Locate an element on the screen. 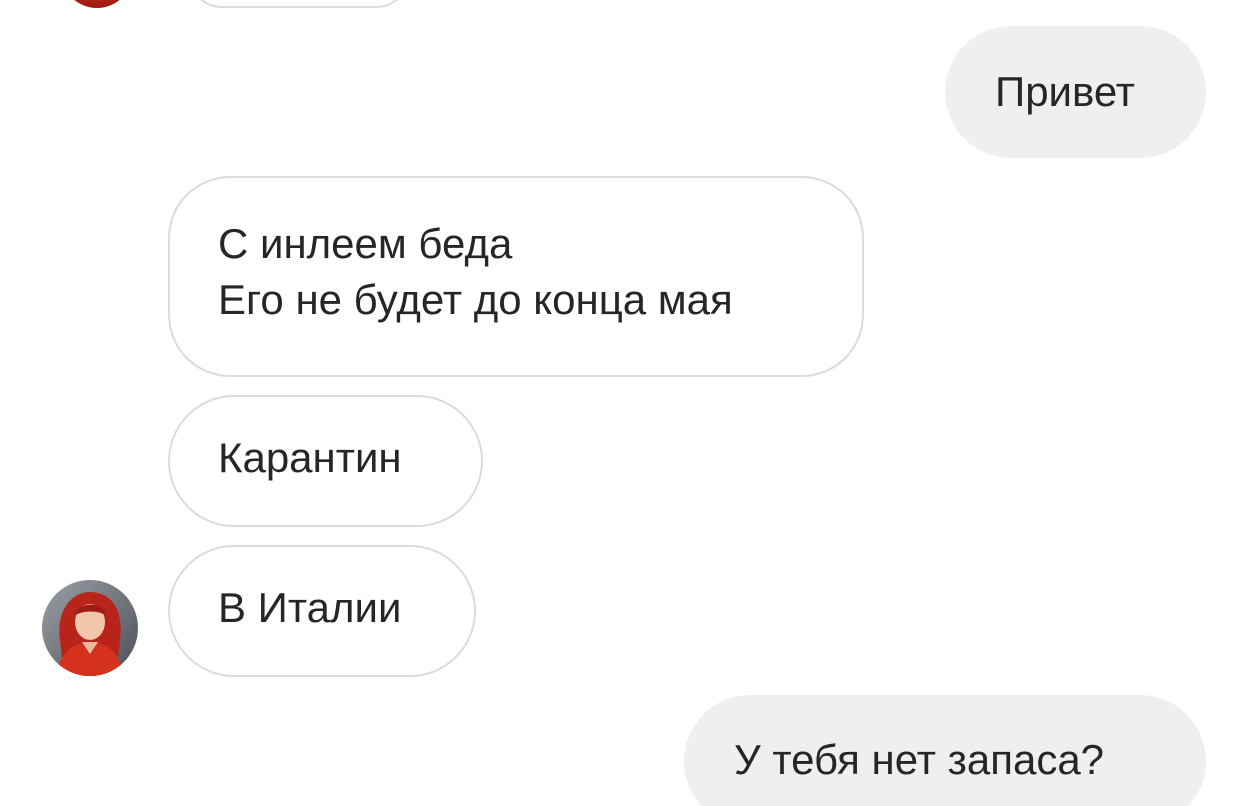  contact-avatar is located at coordinates (90, 628).